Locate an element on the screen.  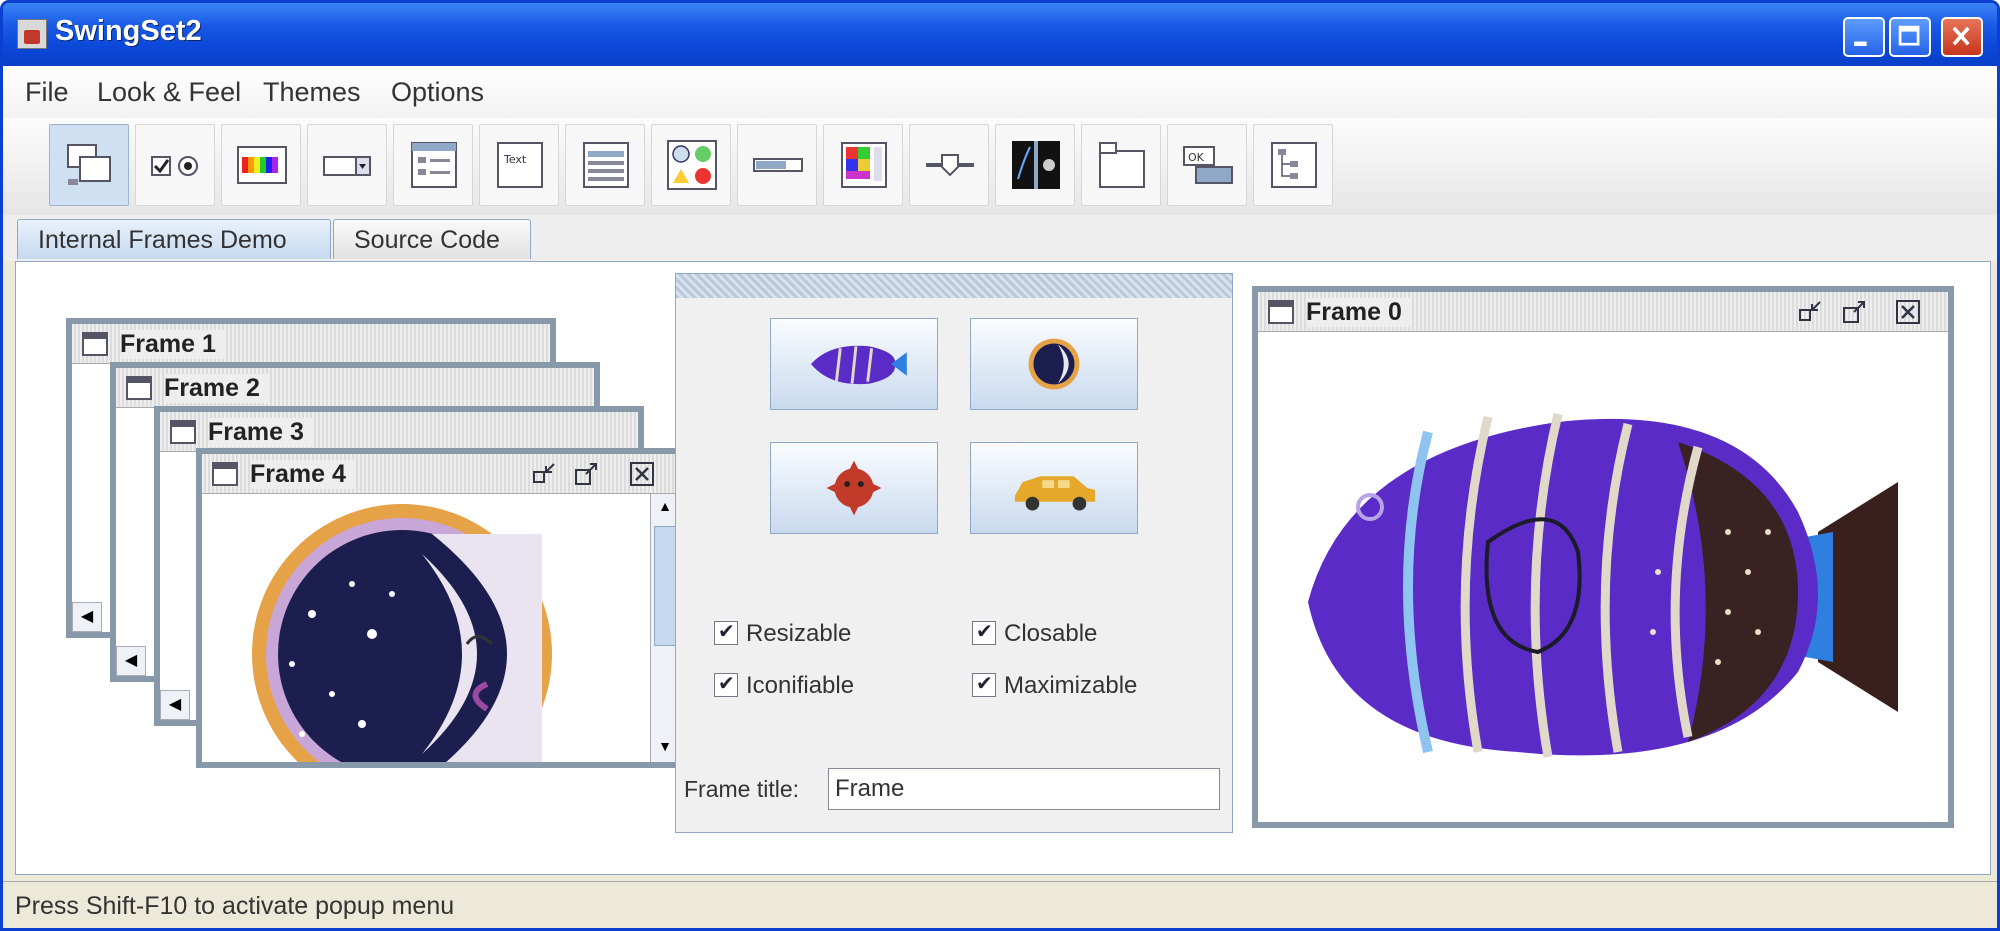
color-chooser-demo-button is located at coordinates (261, 165).